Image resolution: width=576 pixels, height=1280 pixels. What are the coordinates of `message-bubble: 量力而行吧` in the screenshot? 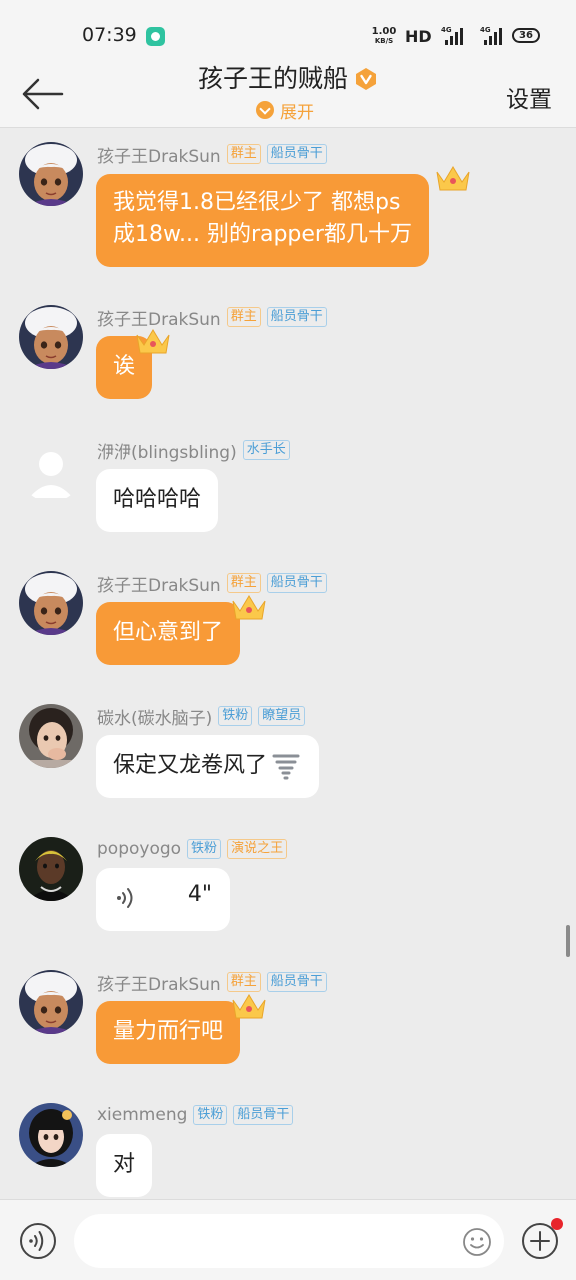 It's located at (168, 1032).